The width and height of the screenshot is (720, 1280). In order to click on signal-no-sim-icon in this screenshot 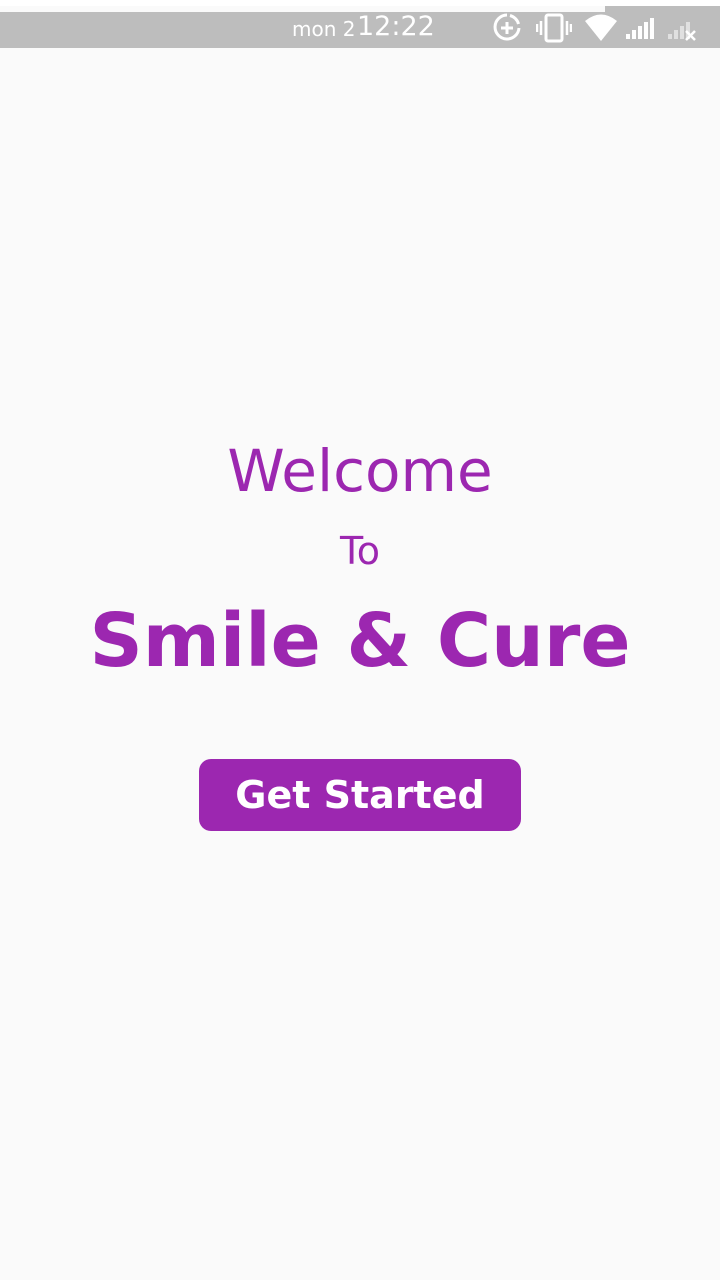, I will do `click(682, 28)`.